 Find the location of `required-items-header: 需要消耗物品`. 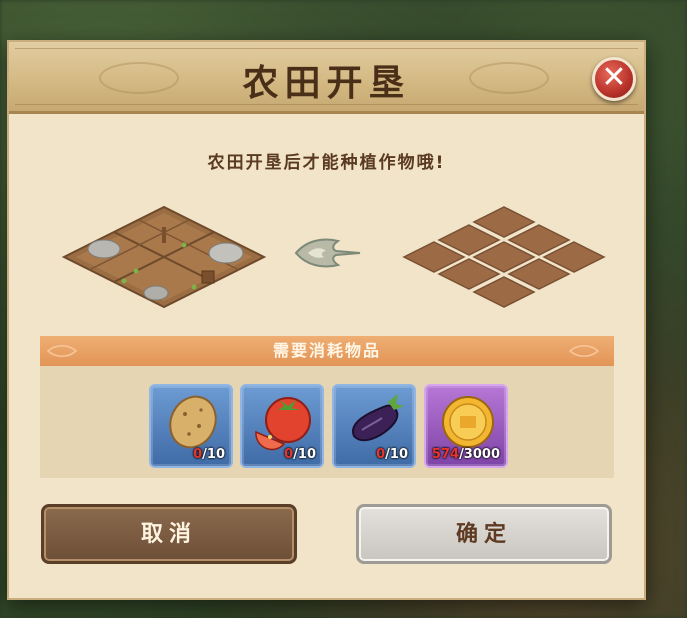

required-items-header: 需要消耗物品 is located at coordinates (327, 351).